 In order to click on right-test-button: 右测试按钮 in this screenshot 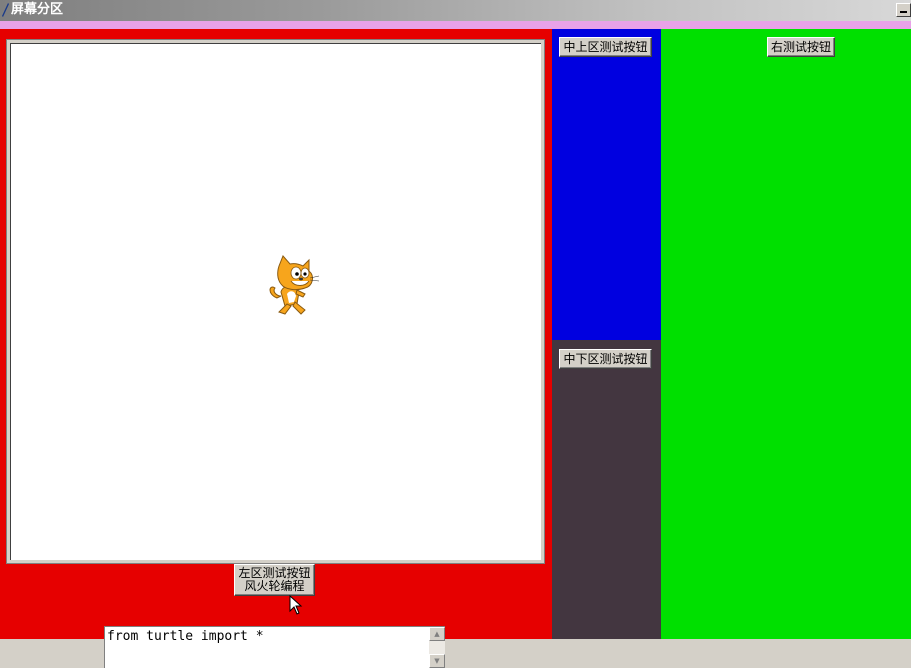, I will do `click(801, 47)`.